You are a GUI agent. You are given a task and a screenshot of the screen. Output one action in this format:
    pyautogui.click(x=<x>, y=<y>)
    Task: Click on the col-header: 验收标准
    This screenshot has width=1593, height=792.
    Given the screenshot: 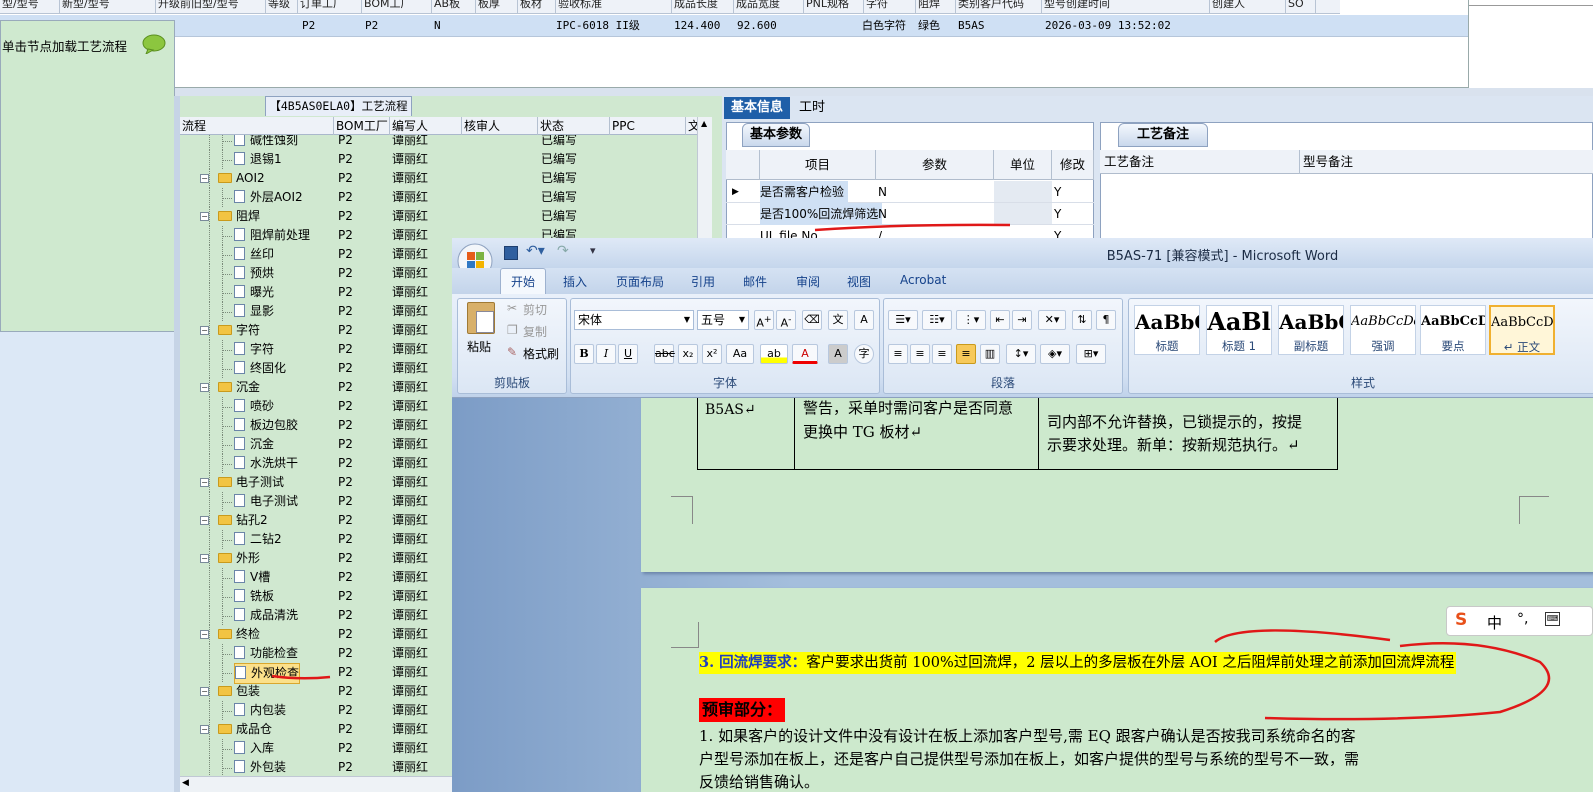 What is the action you would take?
    pyautogui.click(x=614, y=6)
    